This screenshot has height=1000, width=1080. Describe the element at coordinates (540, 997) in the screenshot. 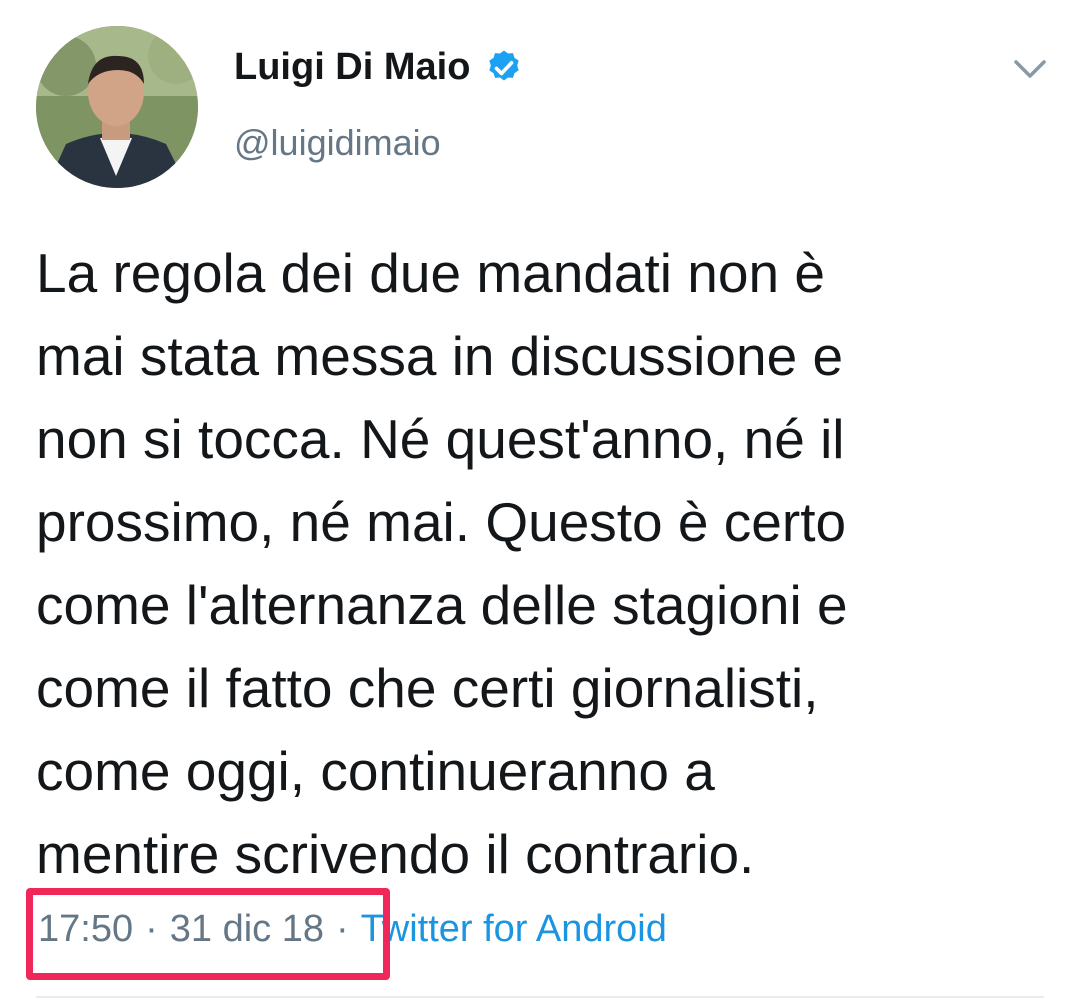

I see `divider` at that location.